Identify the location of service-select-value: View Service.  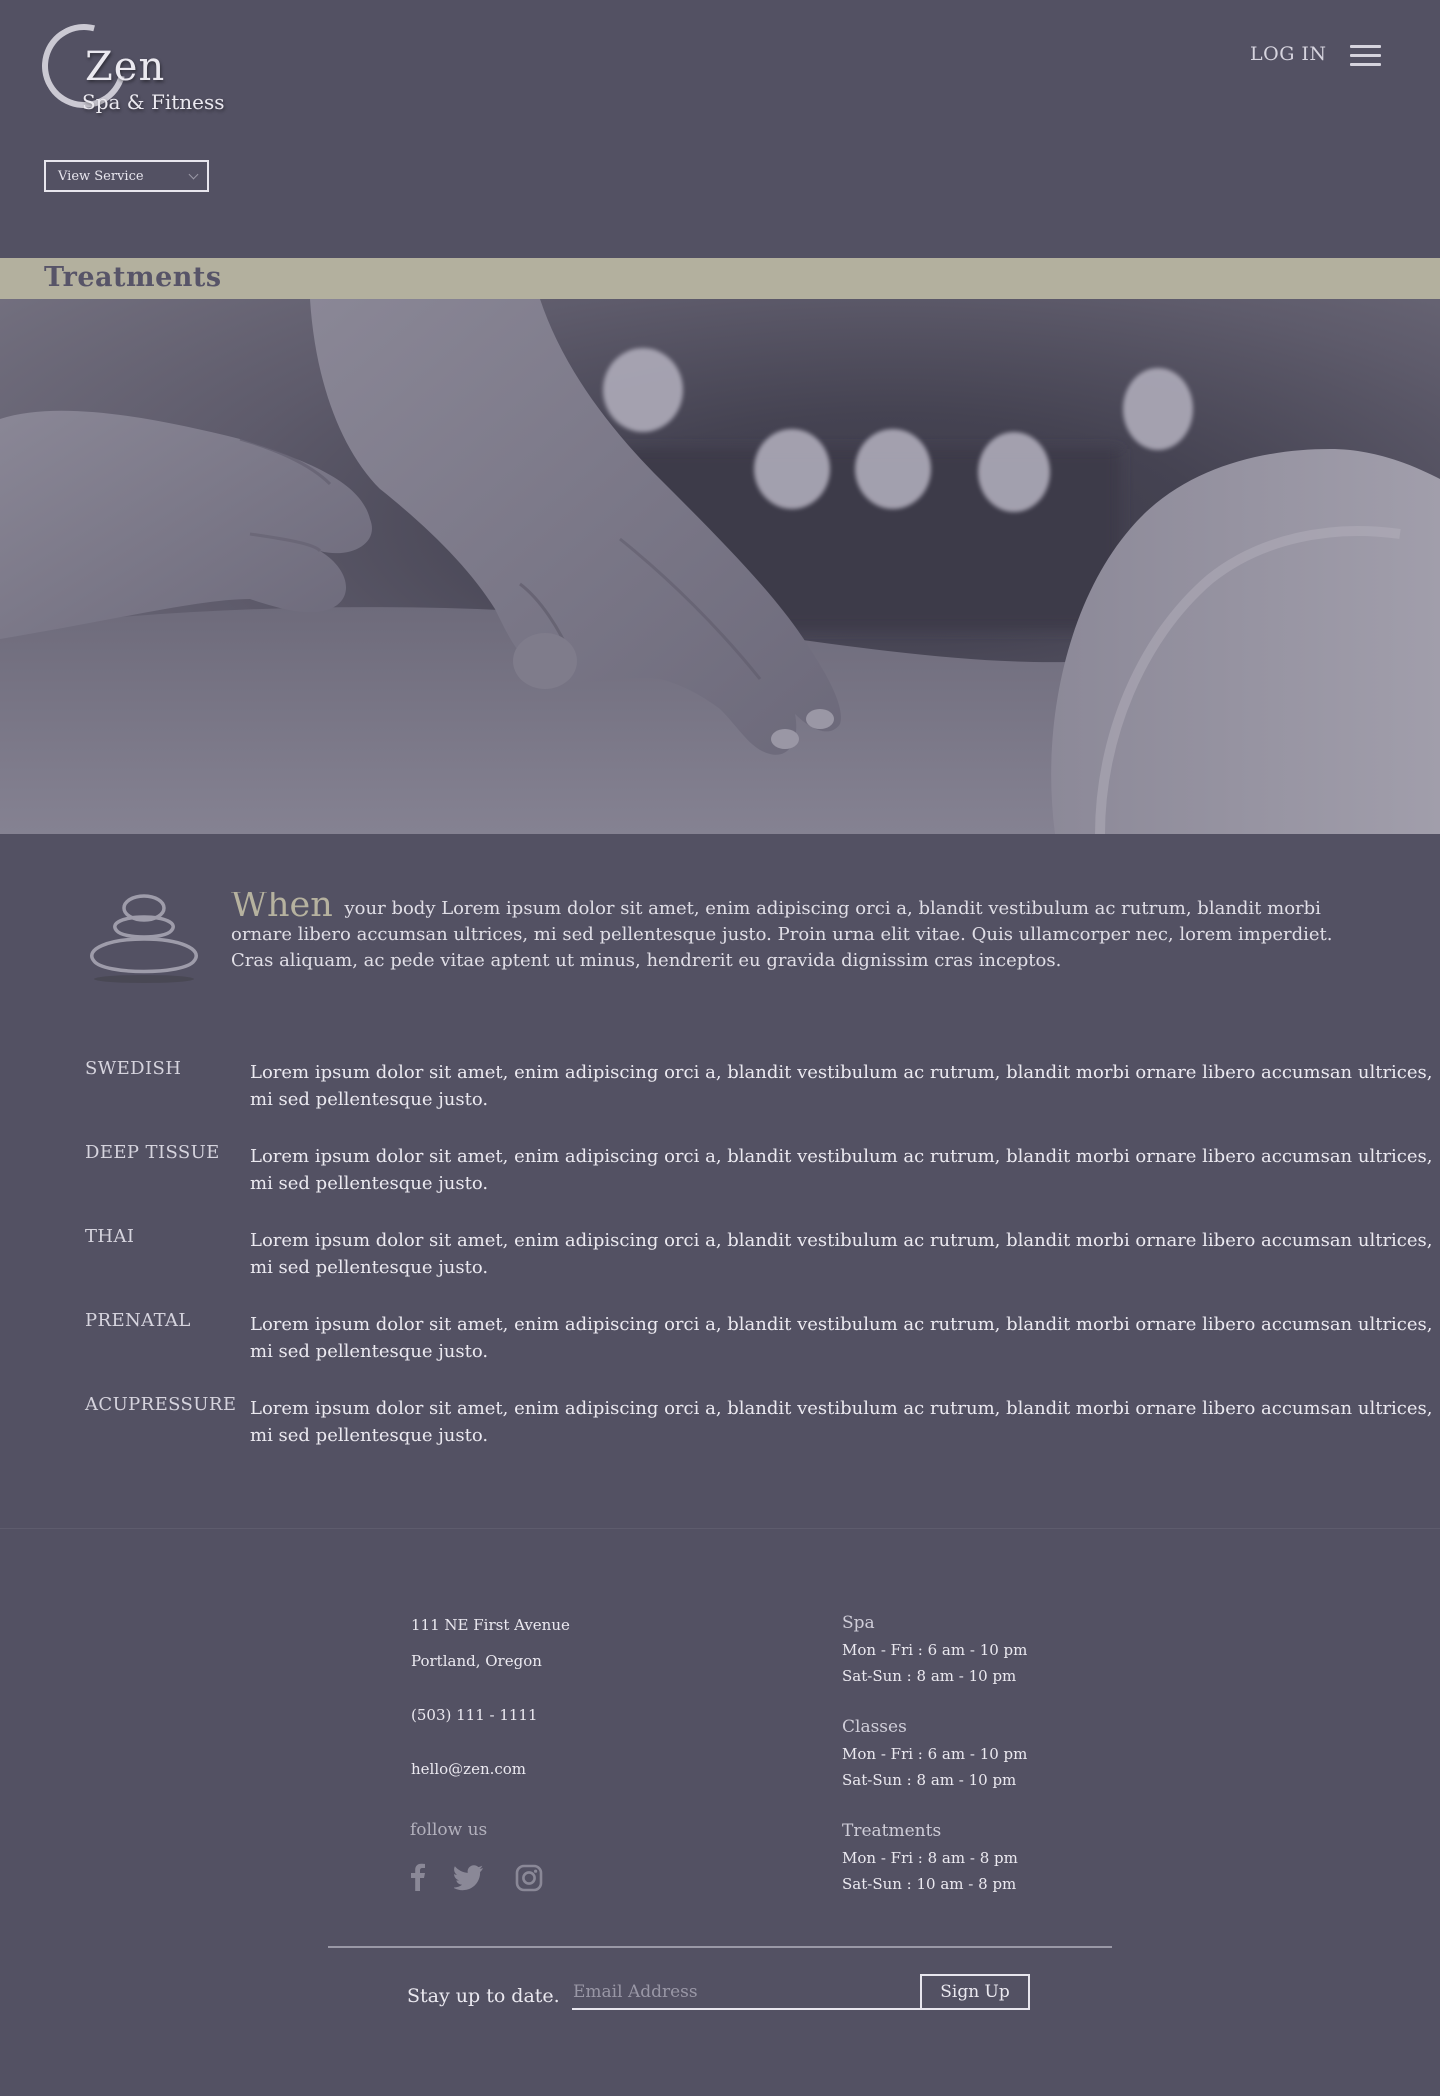
(101, 176).